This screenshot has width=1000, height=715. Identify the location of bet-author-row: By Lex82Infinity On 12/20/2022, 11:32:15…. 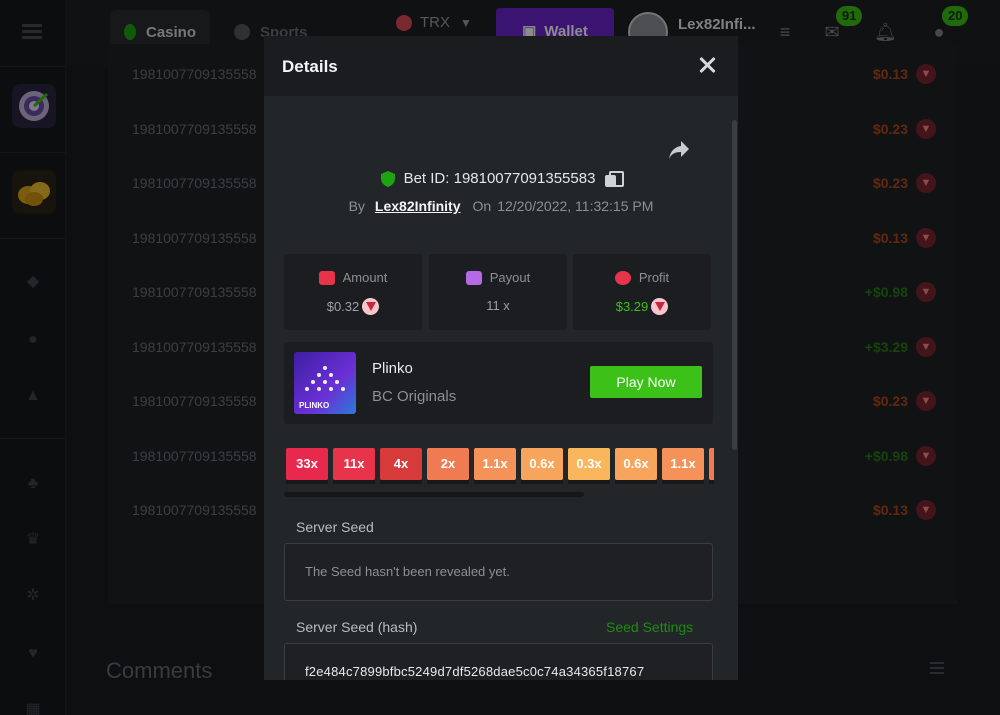
(501, 206).